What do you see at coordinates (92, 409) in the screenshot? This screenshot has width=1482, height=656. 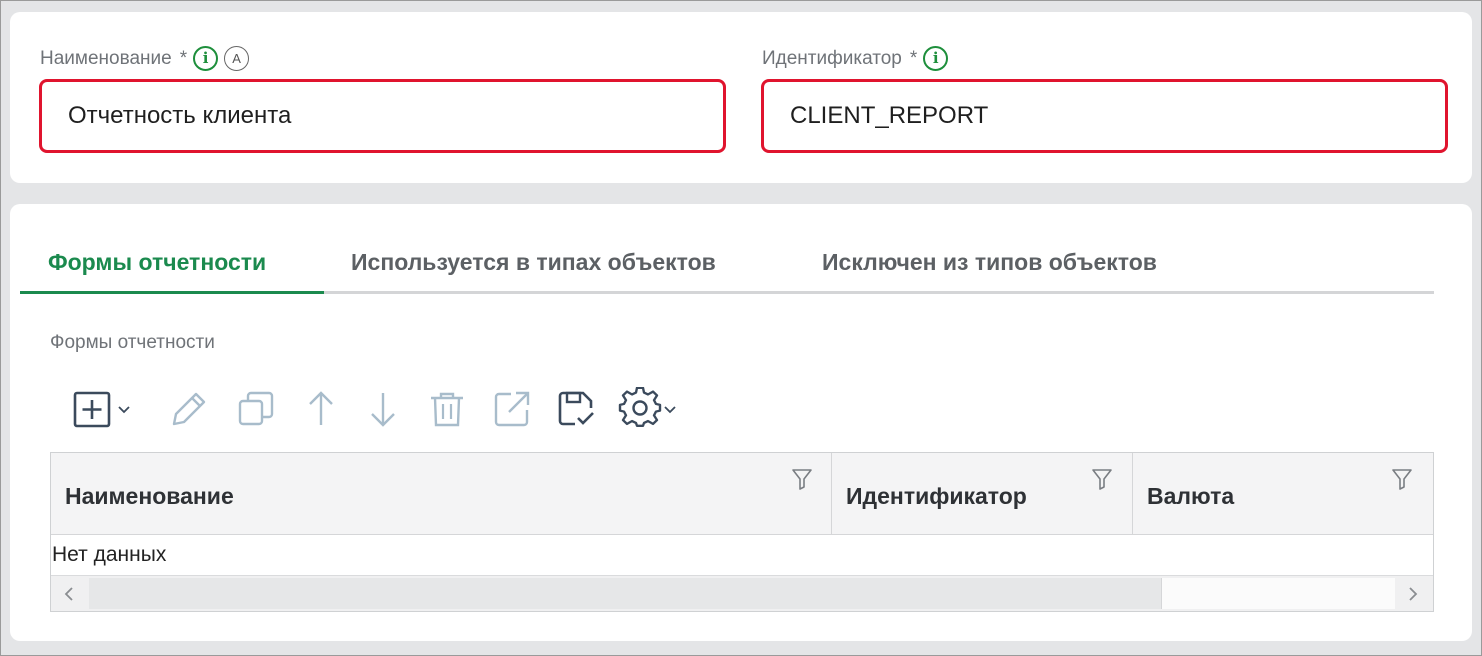 I see `add-icon` at bounding box center [92, 409].